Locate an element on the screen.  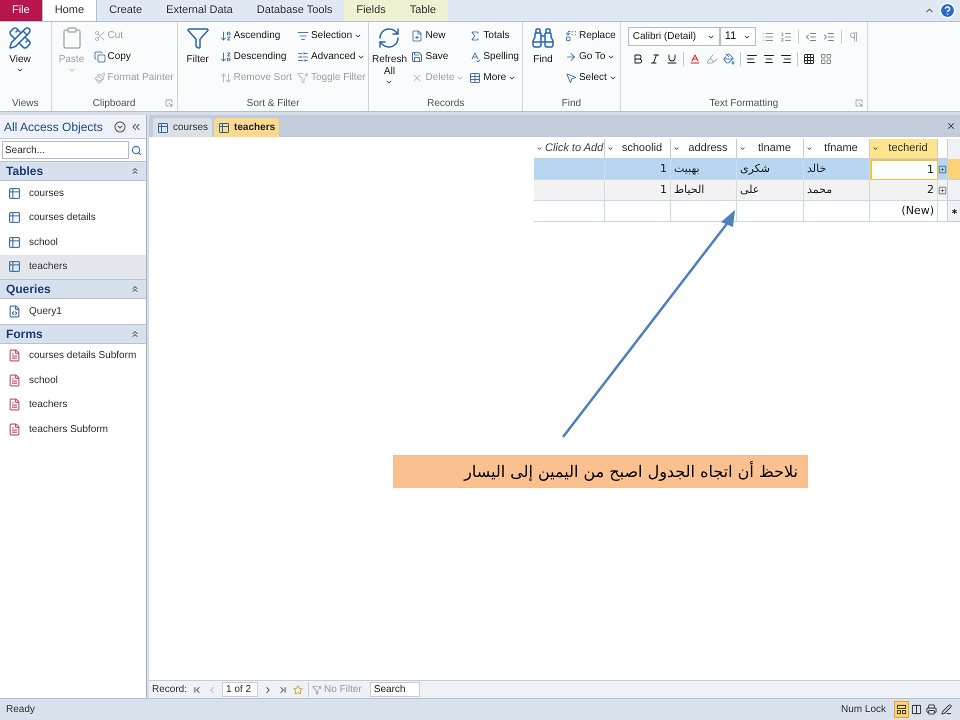
outdent-icon is located at coordinates (810, 36).